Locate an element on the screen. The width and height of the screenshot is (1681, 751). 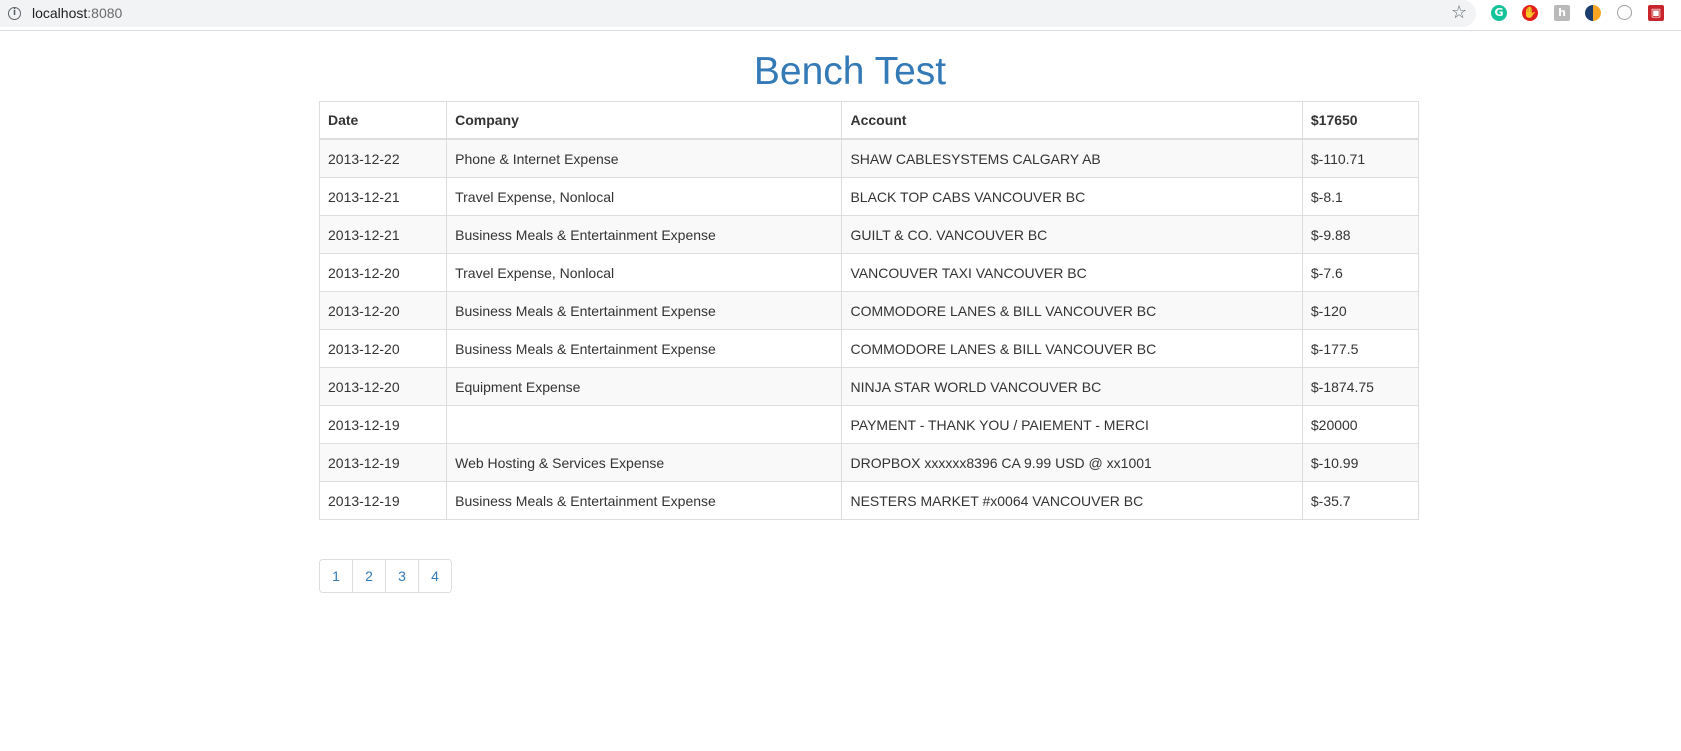
cell-account: DROPBOX xxxxxx8396 CA 9.99 USD @ xx1001 is located at coordinates (1072, 462).